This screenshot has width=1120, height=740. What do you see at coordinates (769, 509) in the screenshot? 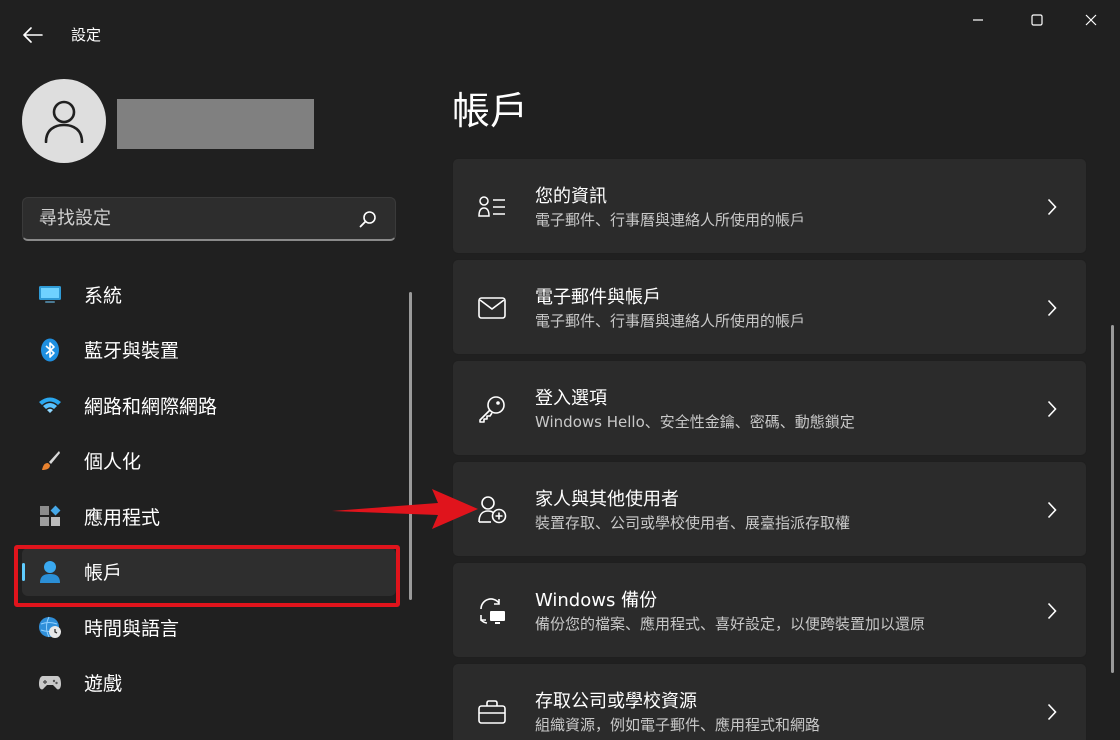
I see `card-family-other-users: 家人與其他使用者 裝置存取、公司或學校使用者、展臺指派存取權` at bounding box center [769, 509].